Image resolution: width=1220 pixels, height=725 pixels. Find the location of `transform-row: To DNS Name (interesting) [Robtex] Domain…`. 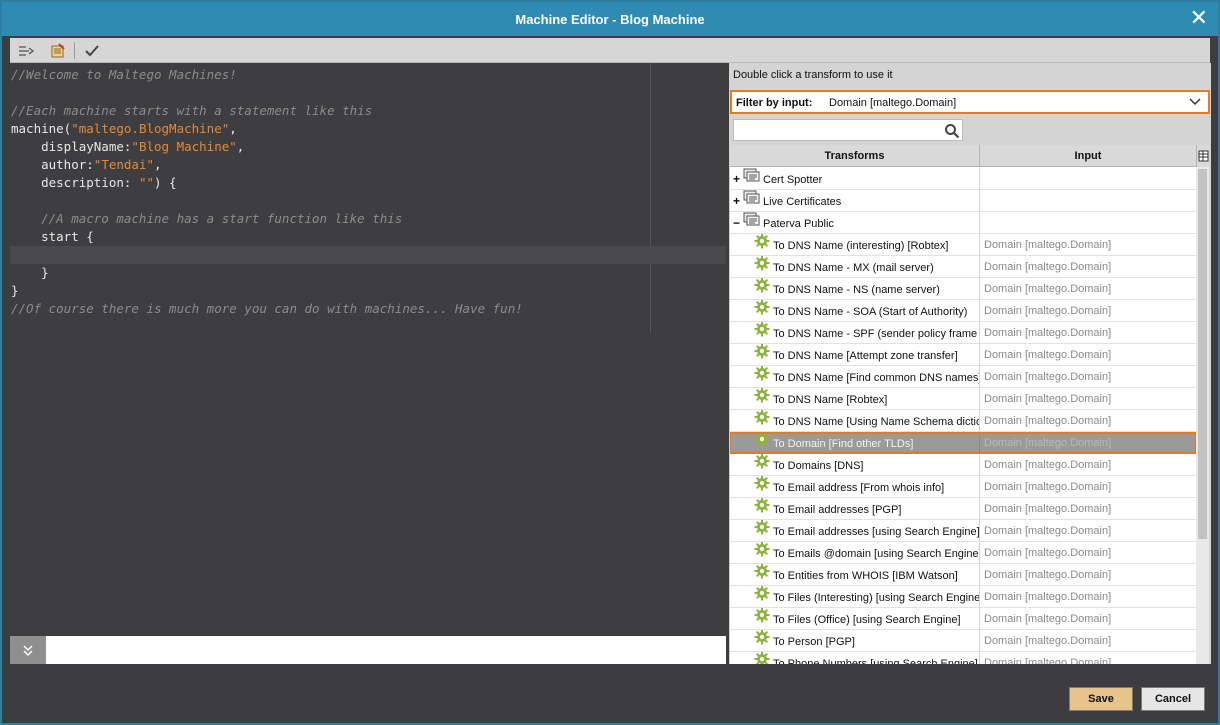

transform-row: To DNS Name (interesting) [Robtex] Domain… is located at coordinates (963, 245).